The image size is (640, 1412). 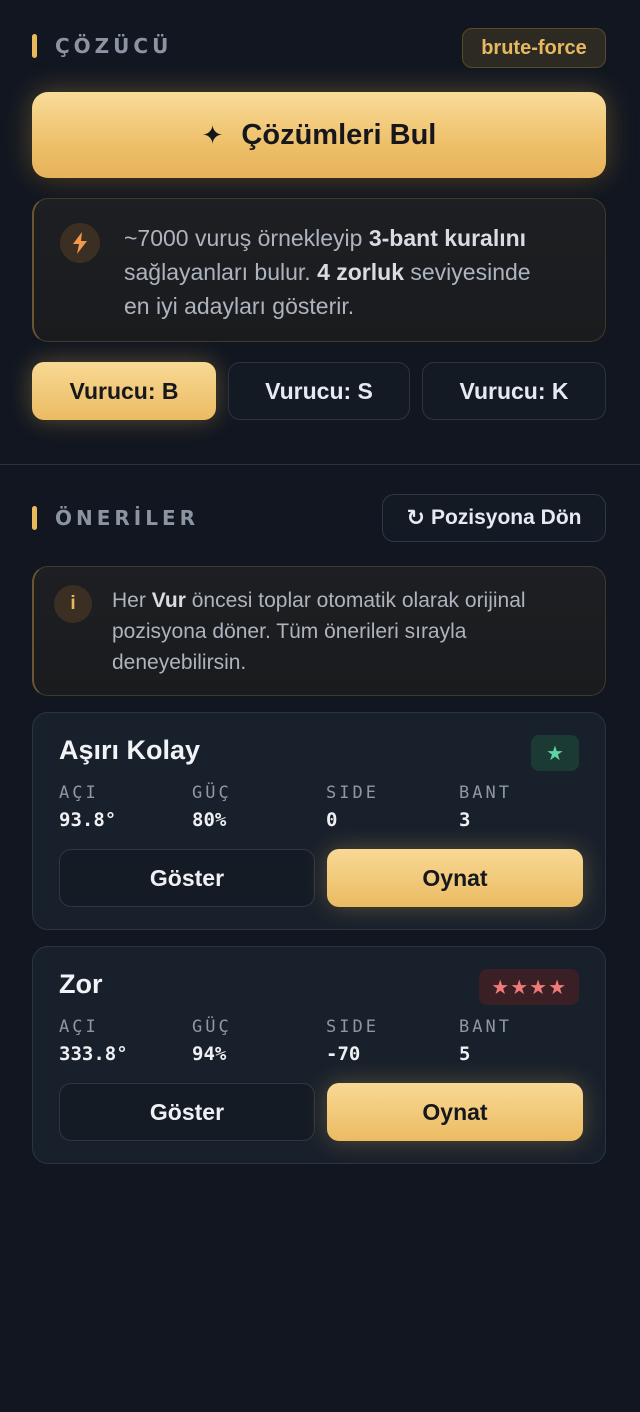 I want to click on hitter-k-button: Vurucu: K, so click(x=514, y=391).